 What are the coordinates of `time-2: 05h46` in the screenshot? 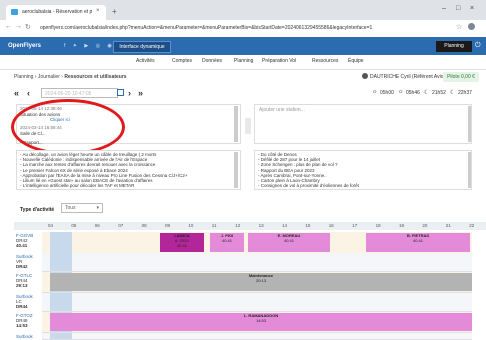 It's located at (413, 93).